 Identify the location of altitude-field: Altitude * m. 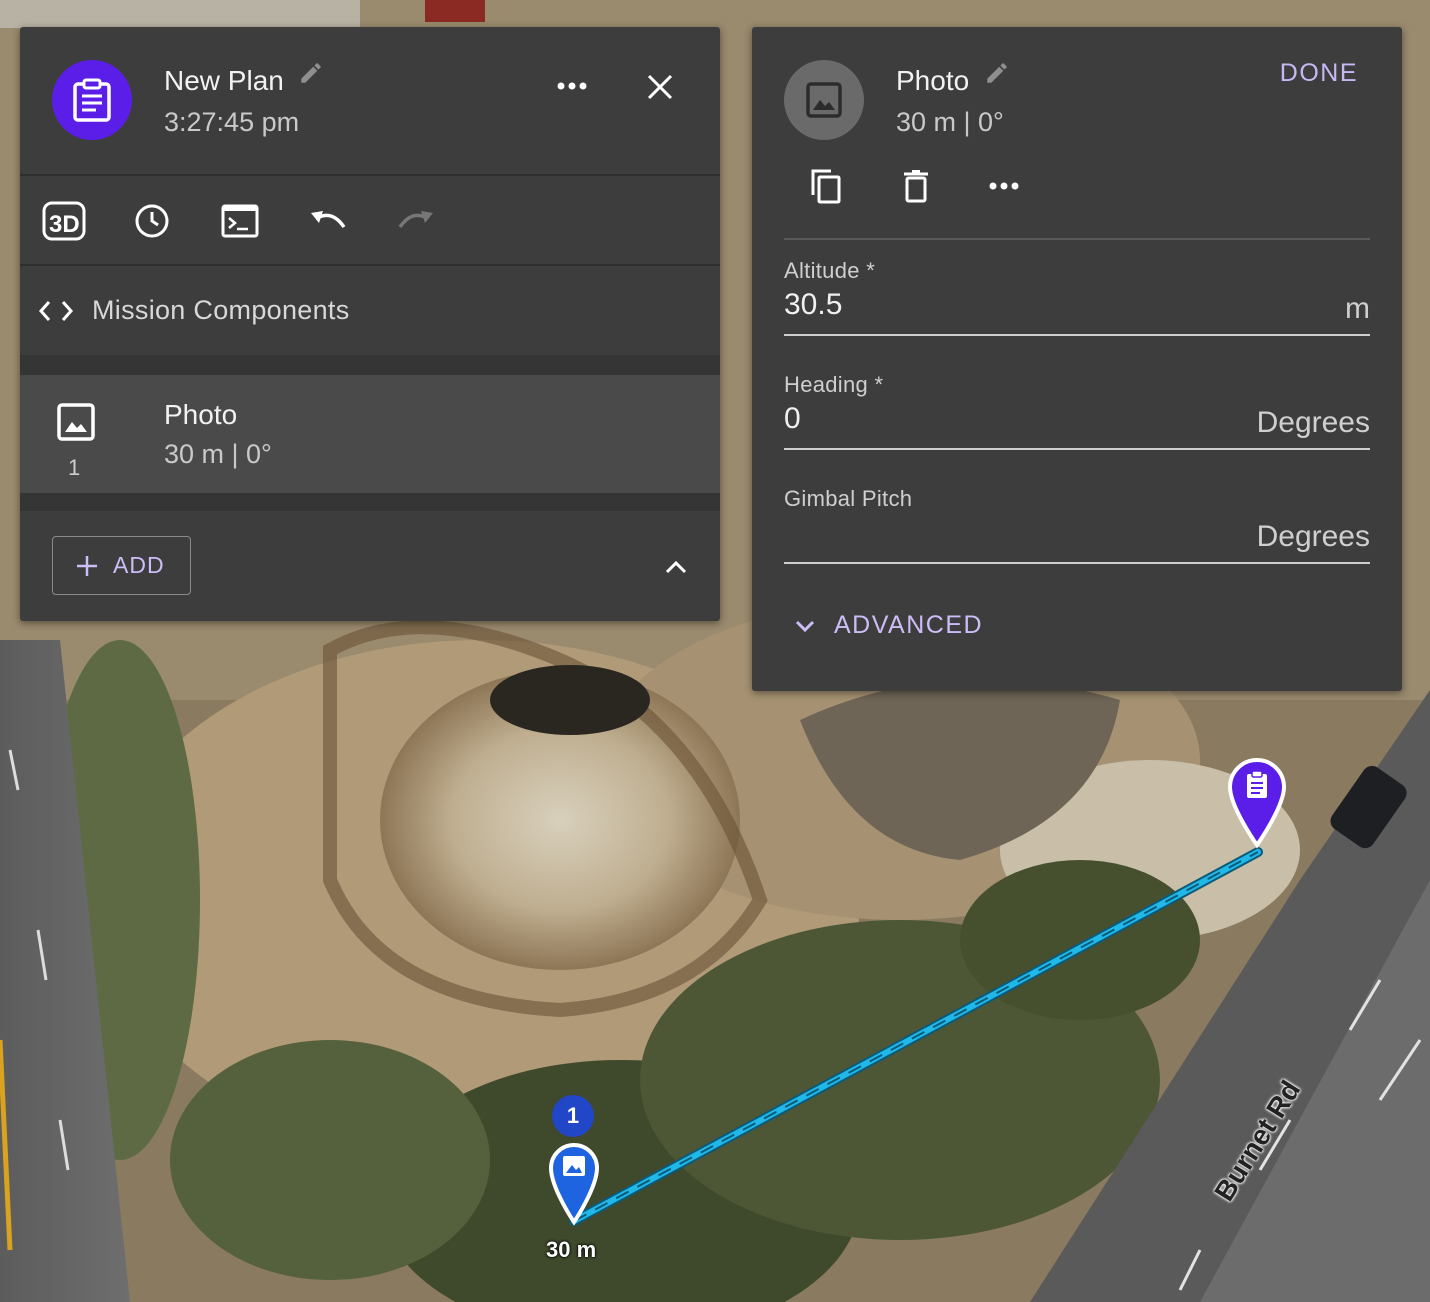
(1077, 297).